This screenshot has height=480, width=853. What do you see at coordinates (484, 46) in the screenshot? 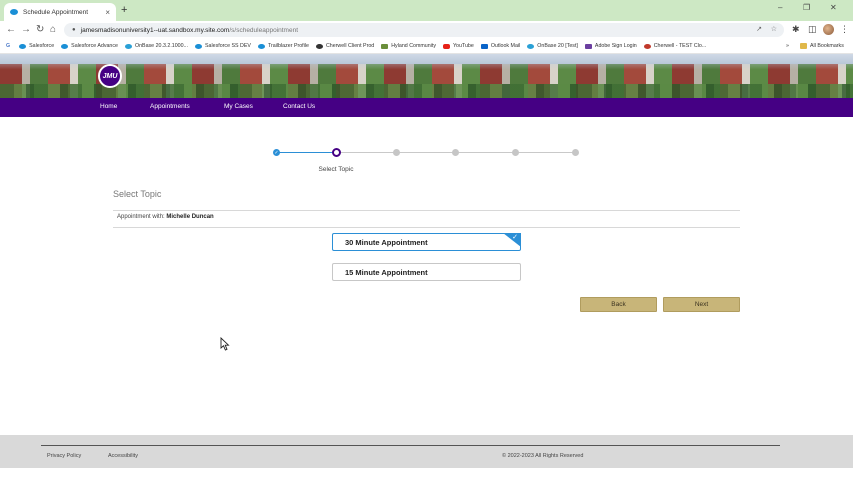
I see `outlook-icon` at bounding box center [484, 46].